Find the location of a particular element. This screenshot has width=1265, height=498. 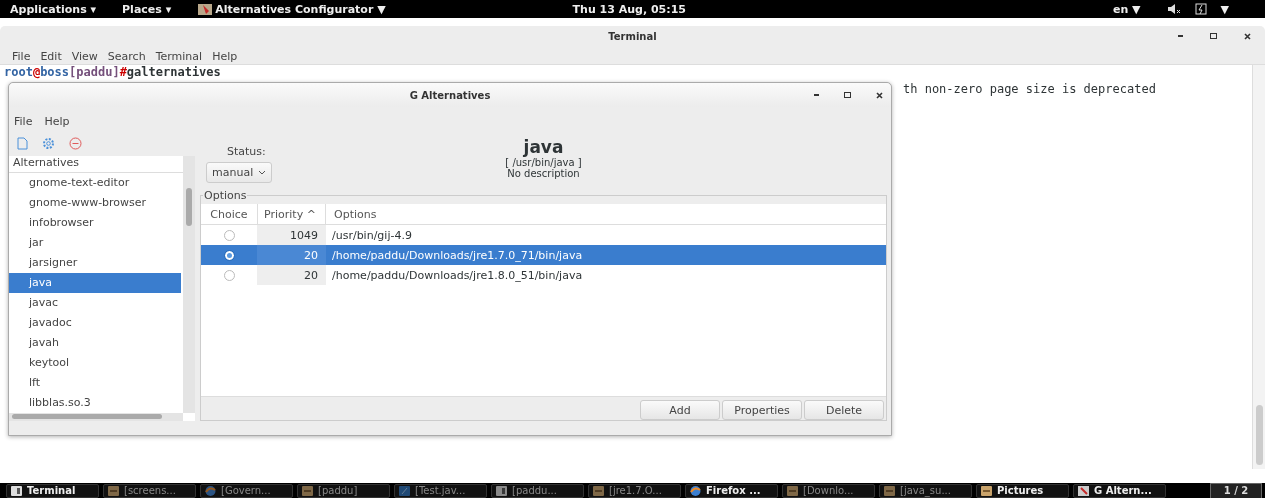

volume-muted-icon is located at coordinates (1173, 9).